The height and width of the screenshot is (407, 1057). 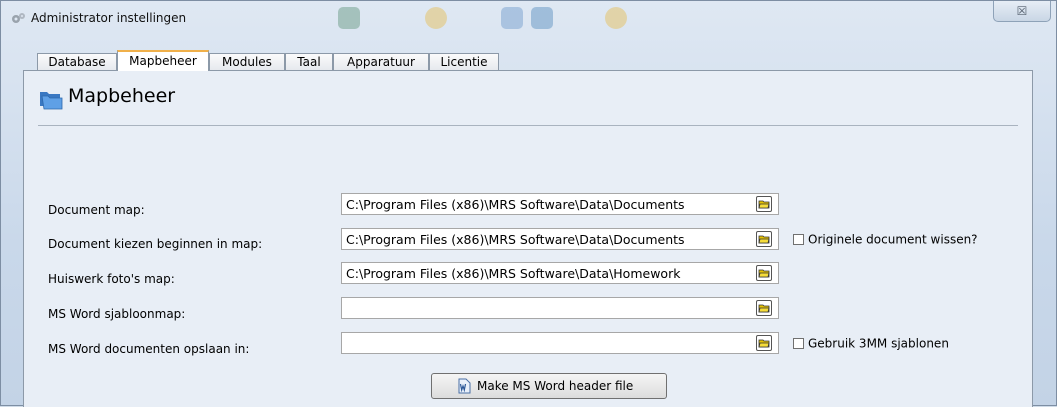 I want to click on tab-taal: Taal, so click(x=309, y=61).